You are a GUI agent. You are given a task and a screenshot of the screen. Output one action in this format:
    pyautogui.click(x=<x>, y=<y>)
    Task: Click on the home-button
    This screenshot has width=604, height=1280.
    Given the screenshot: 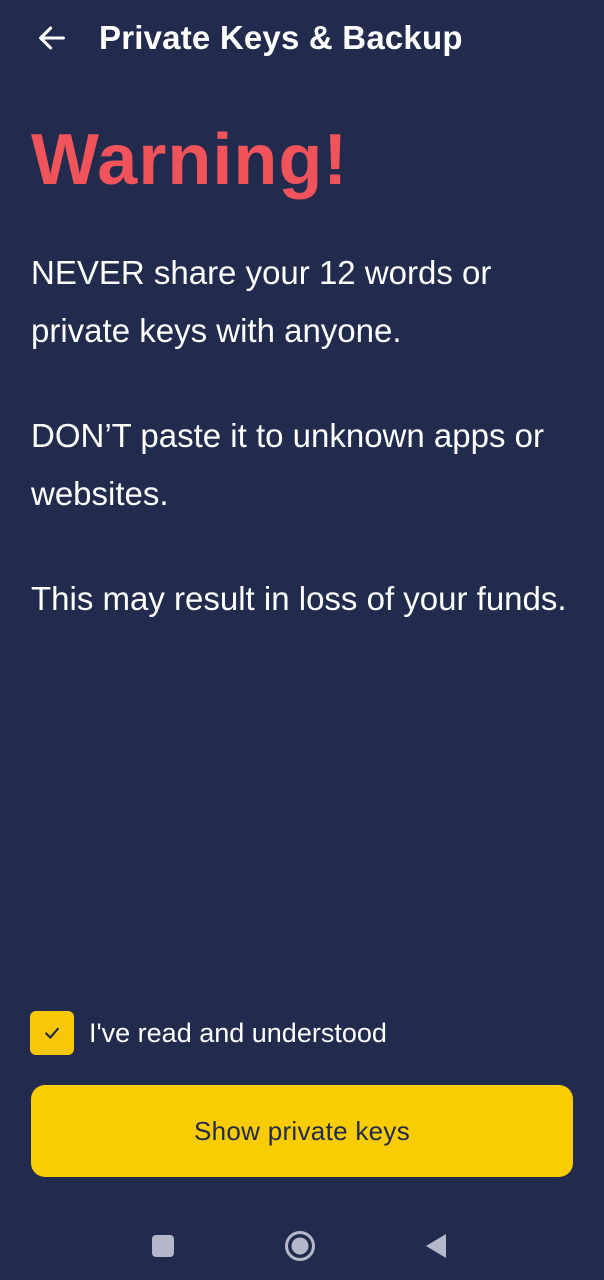 What is the action you would take?
    pyautogui.click(x=300, y=1246)
    